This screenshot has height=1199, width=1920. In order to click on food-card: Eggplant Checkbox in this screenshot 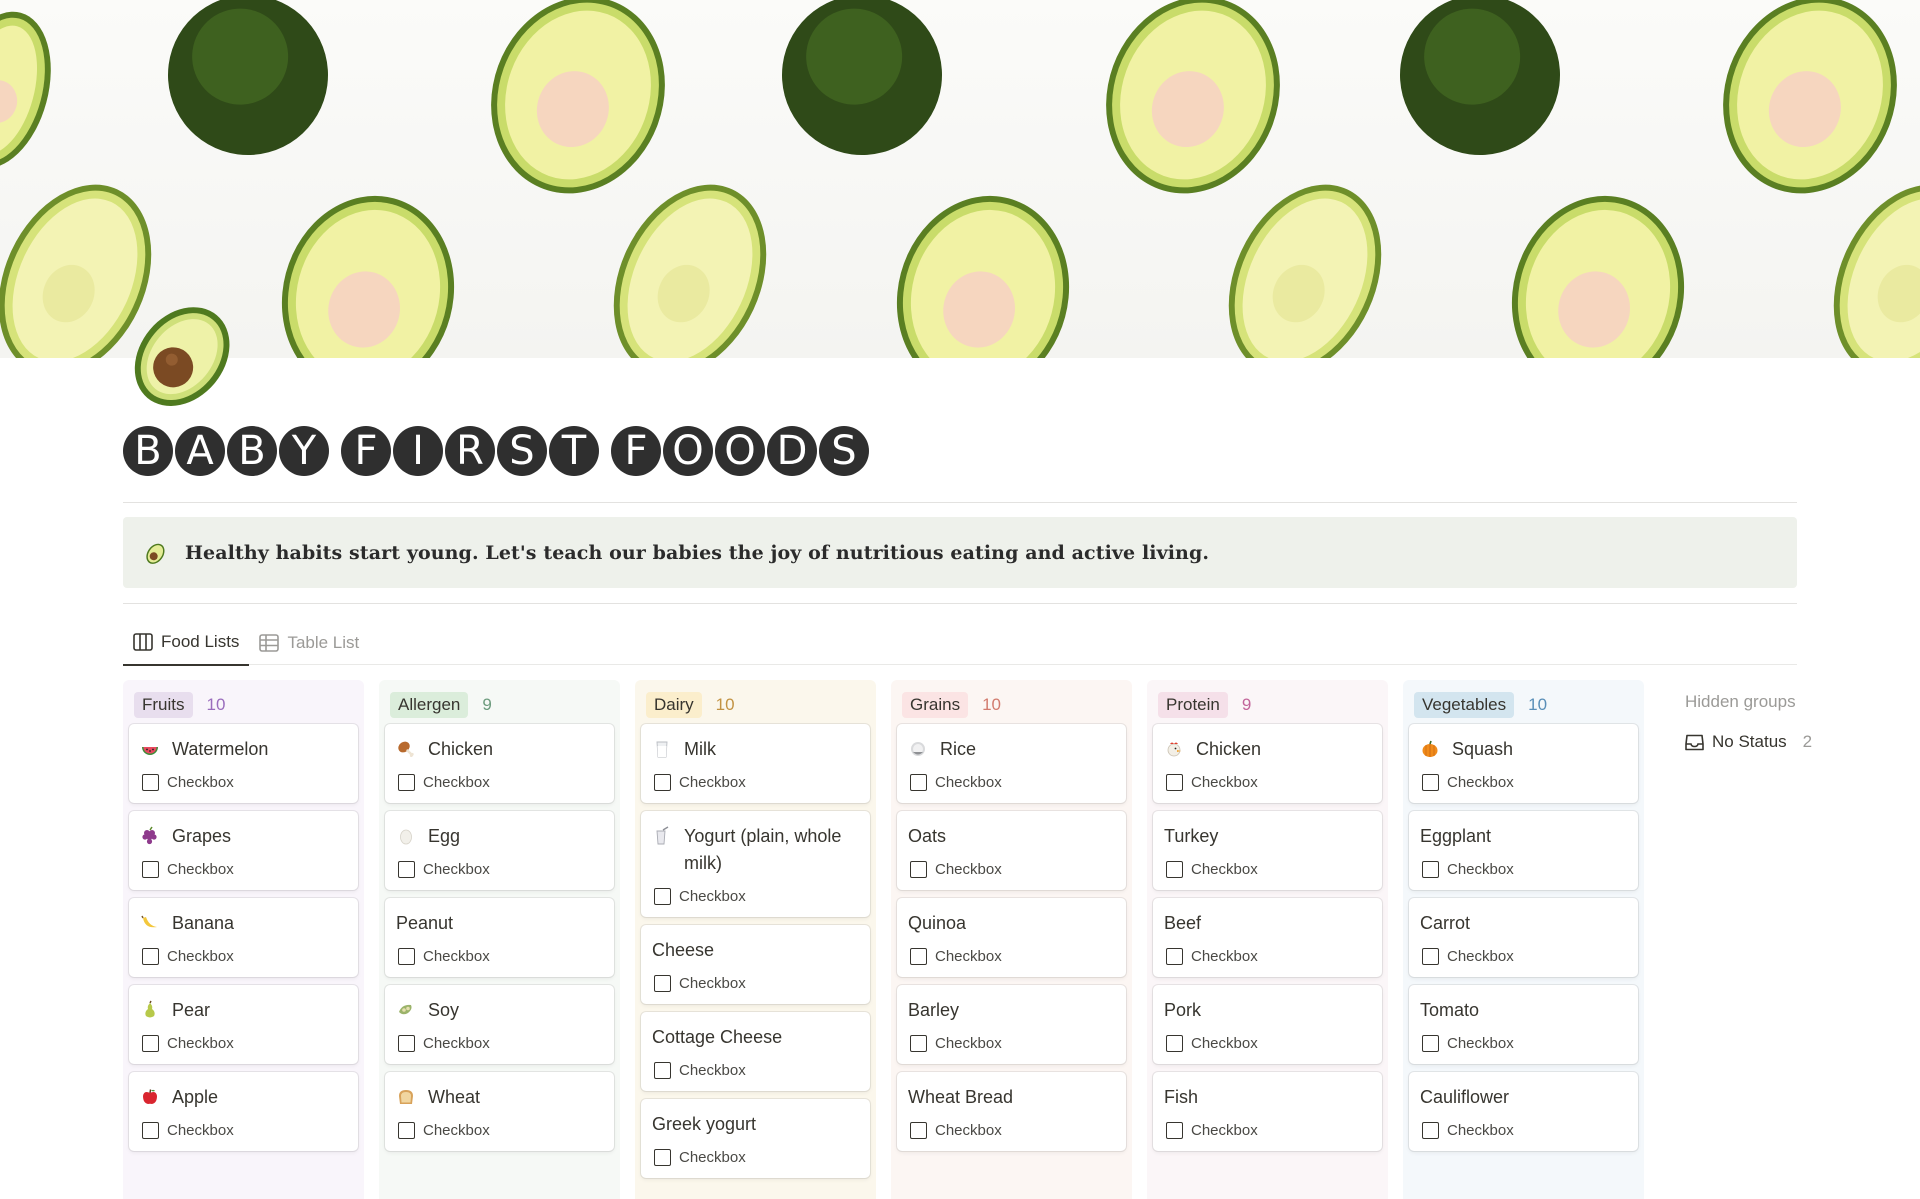, I will do `click(1523, 850)`.